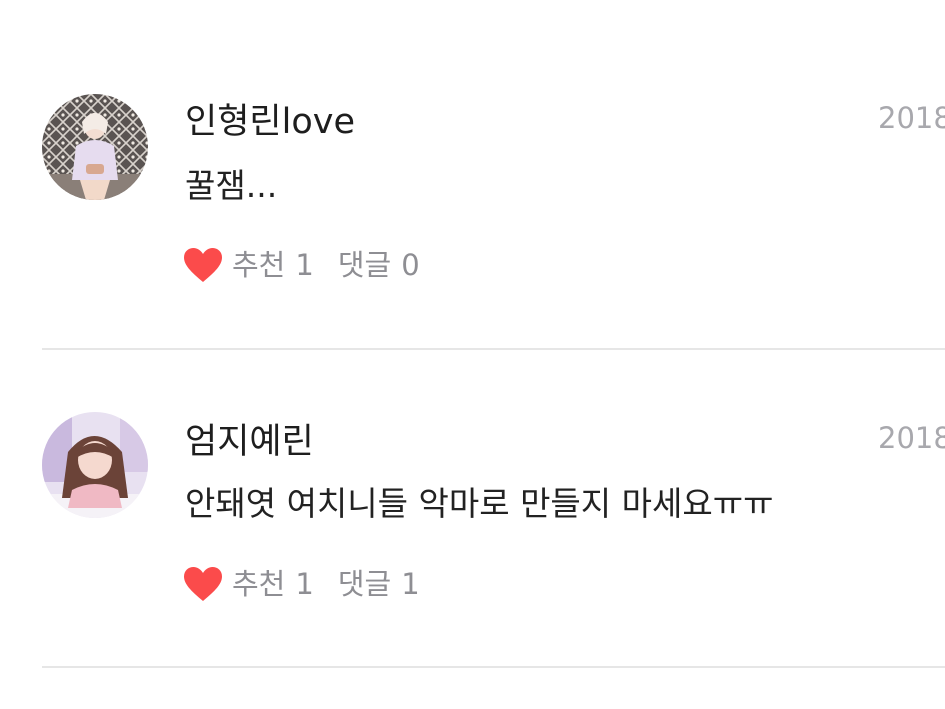  What do you see at coordinates (410, 265) in the screenshot?
I see `reply-count: 0` at bounding box center [410, 265].